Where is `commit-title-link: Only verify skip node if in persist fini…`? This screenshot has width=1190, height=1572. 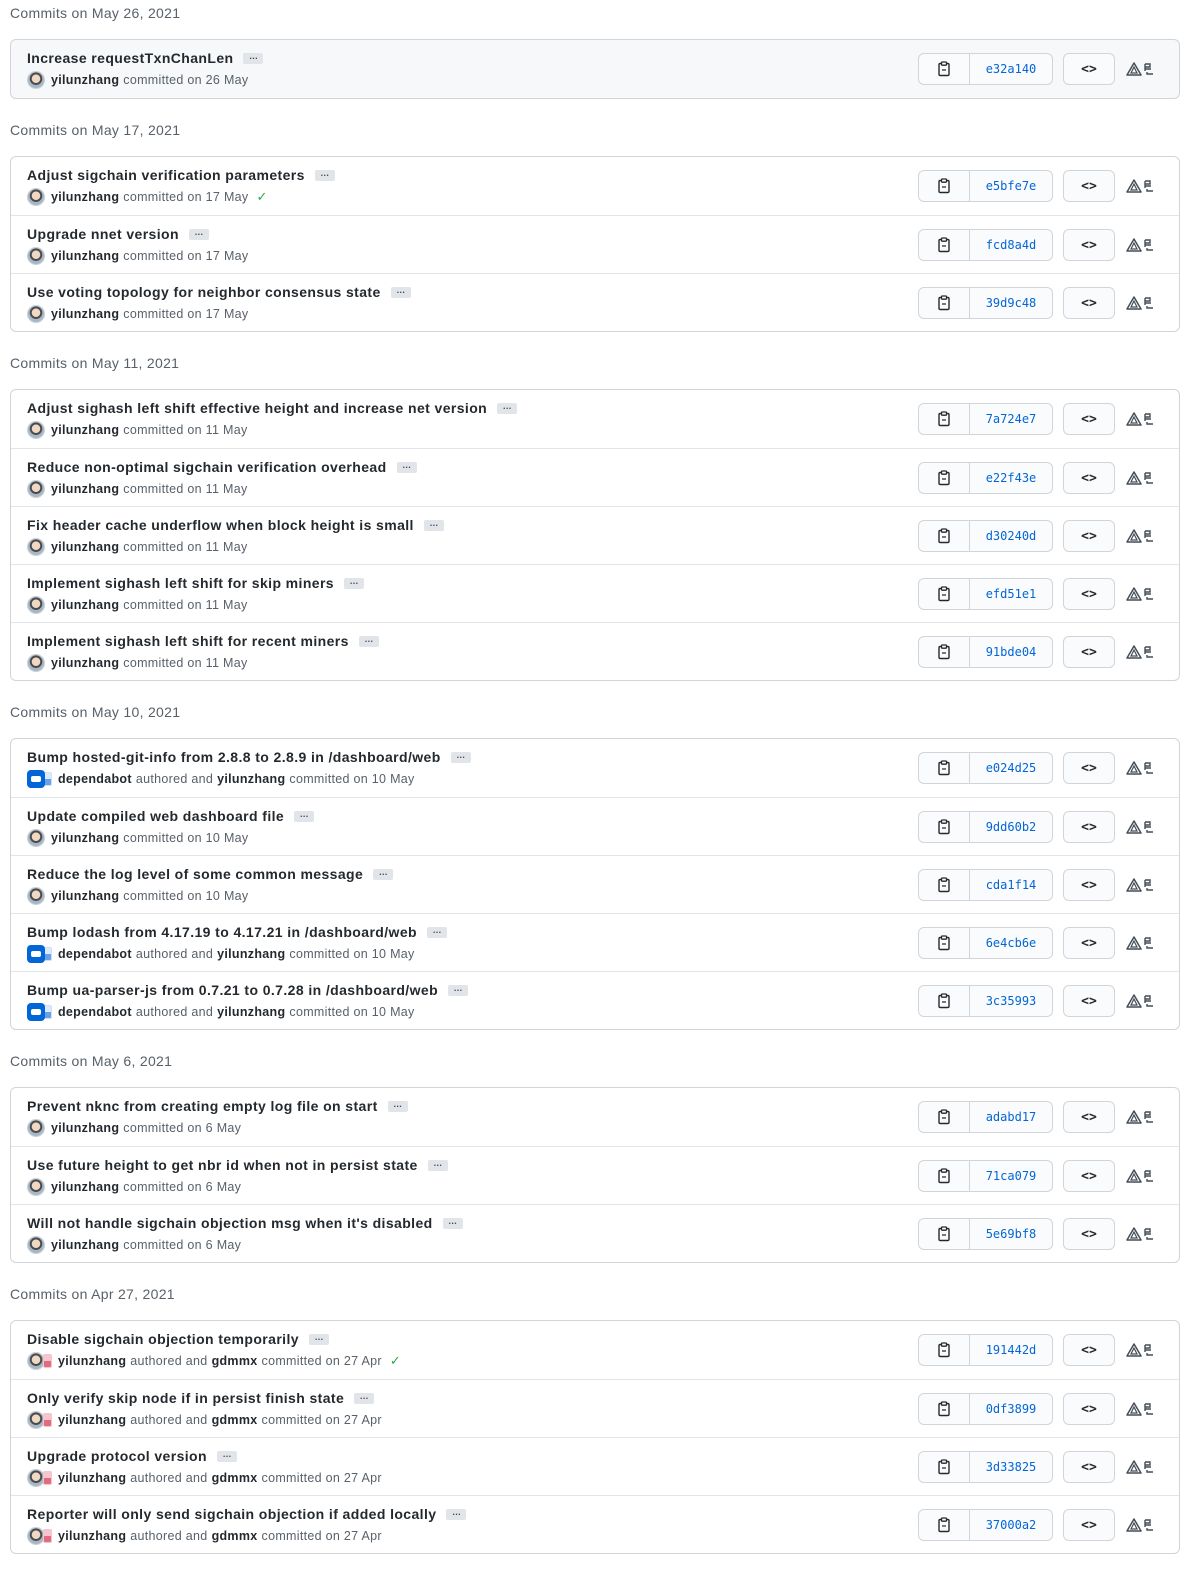 commit-title-link: Only verify skip node if in persist fini… is located at coordinates (185, 1398).